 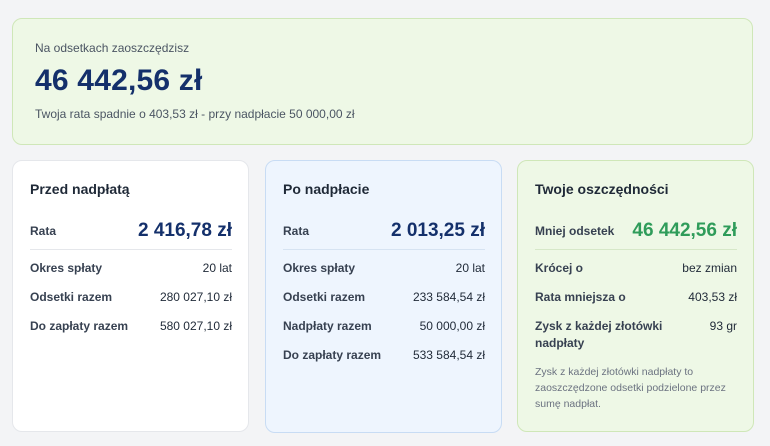 I want to click on rate-value: 46 442,56 zł, so click(x=684, y=230).